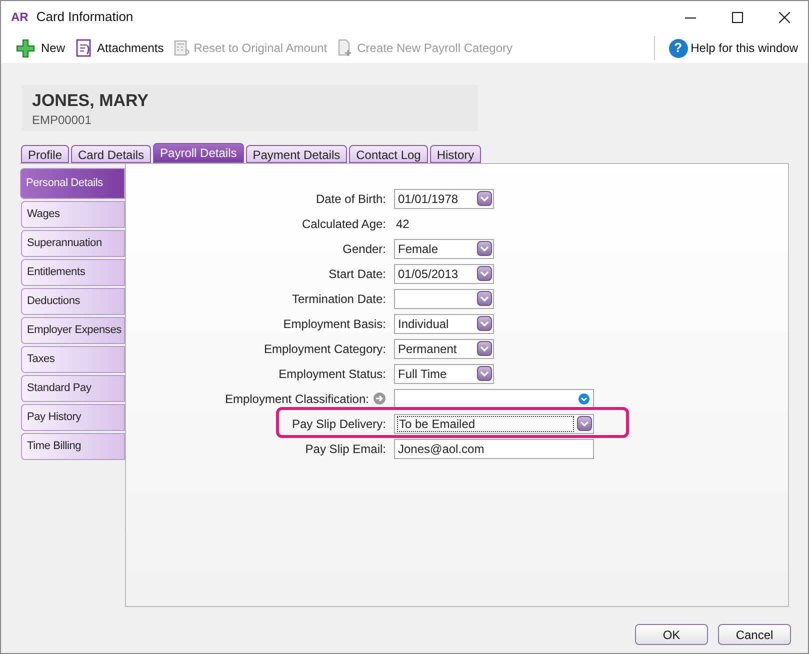  What do you see at coordinates (62, 120) in the screenshot?
I see `employee-id: EMP00001` at bounding box center [62, 120].